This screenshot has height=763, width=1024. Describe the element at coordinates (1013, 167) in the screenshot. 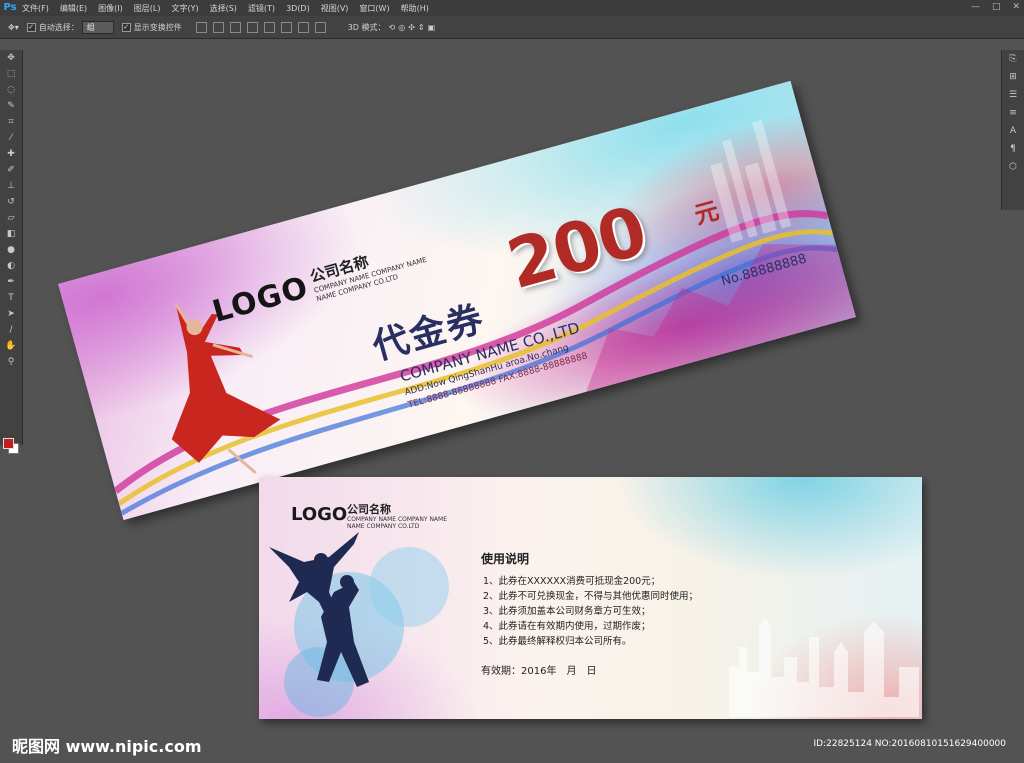

I see `3d-panel-icon: ⬡` at that location.